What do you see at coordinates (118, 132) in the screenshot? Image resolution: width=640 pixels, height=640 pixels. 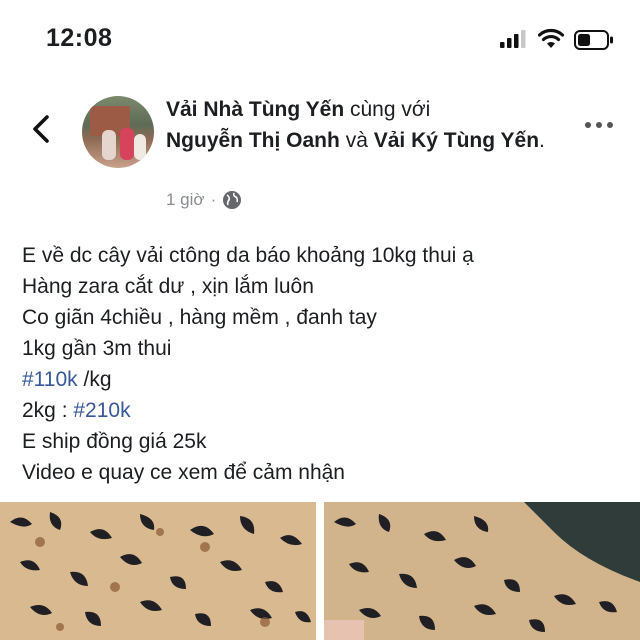 I see `author-avatar` at bounding box center [118, 132].